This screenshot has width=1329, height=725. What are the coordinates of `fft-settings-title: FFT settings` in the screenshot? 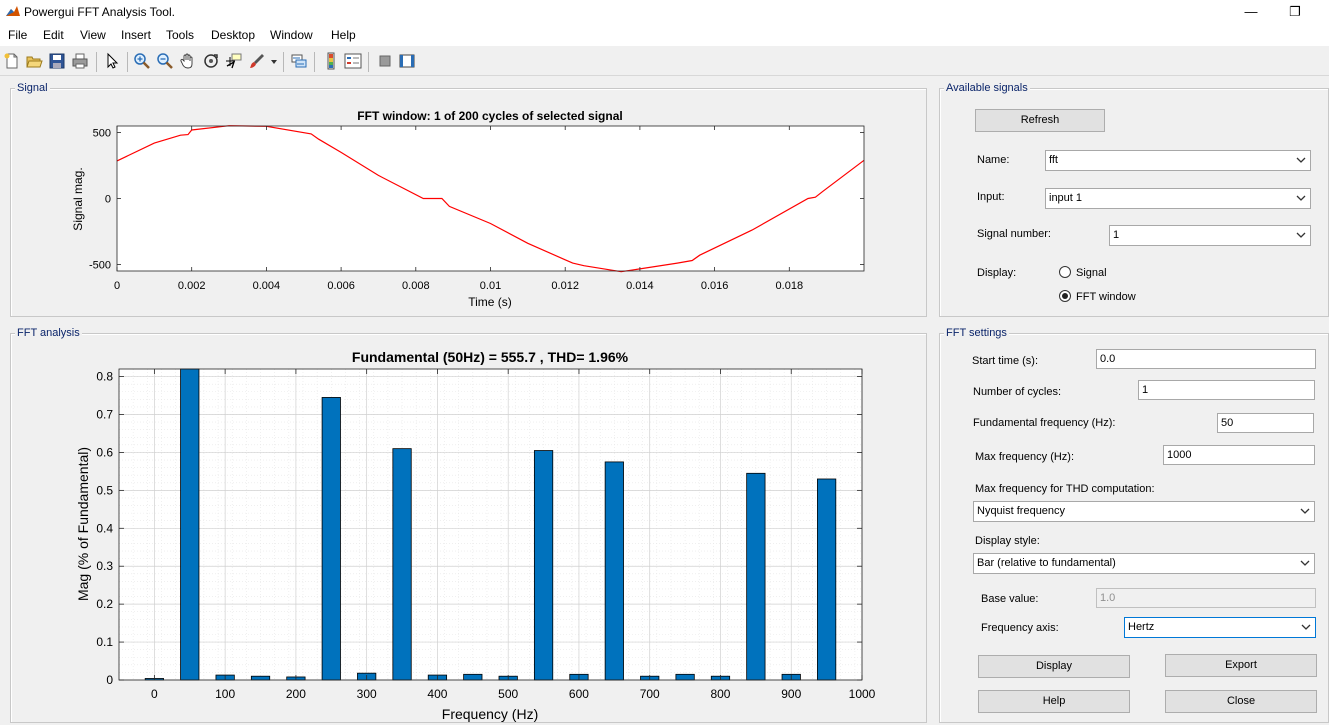 It's located at (976, 333).